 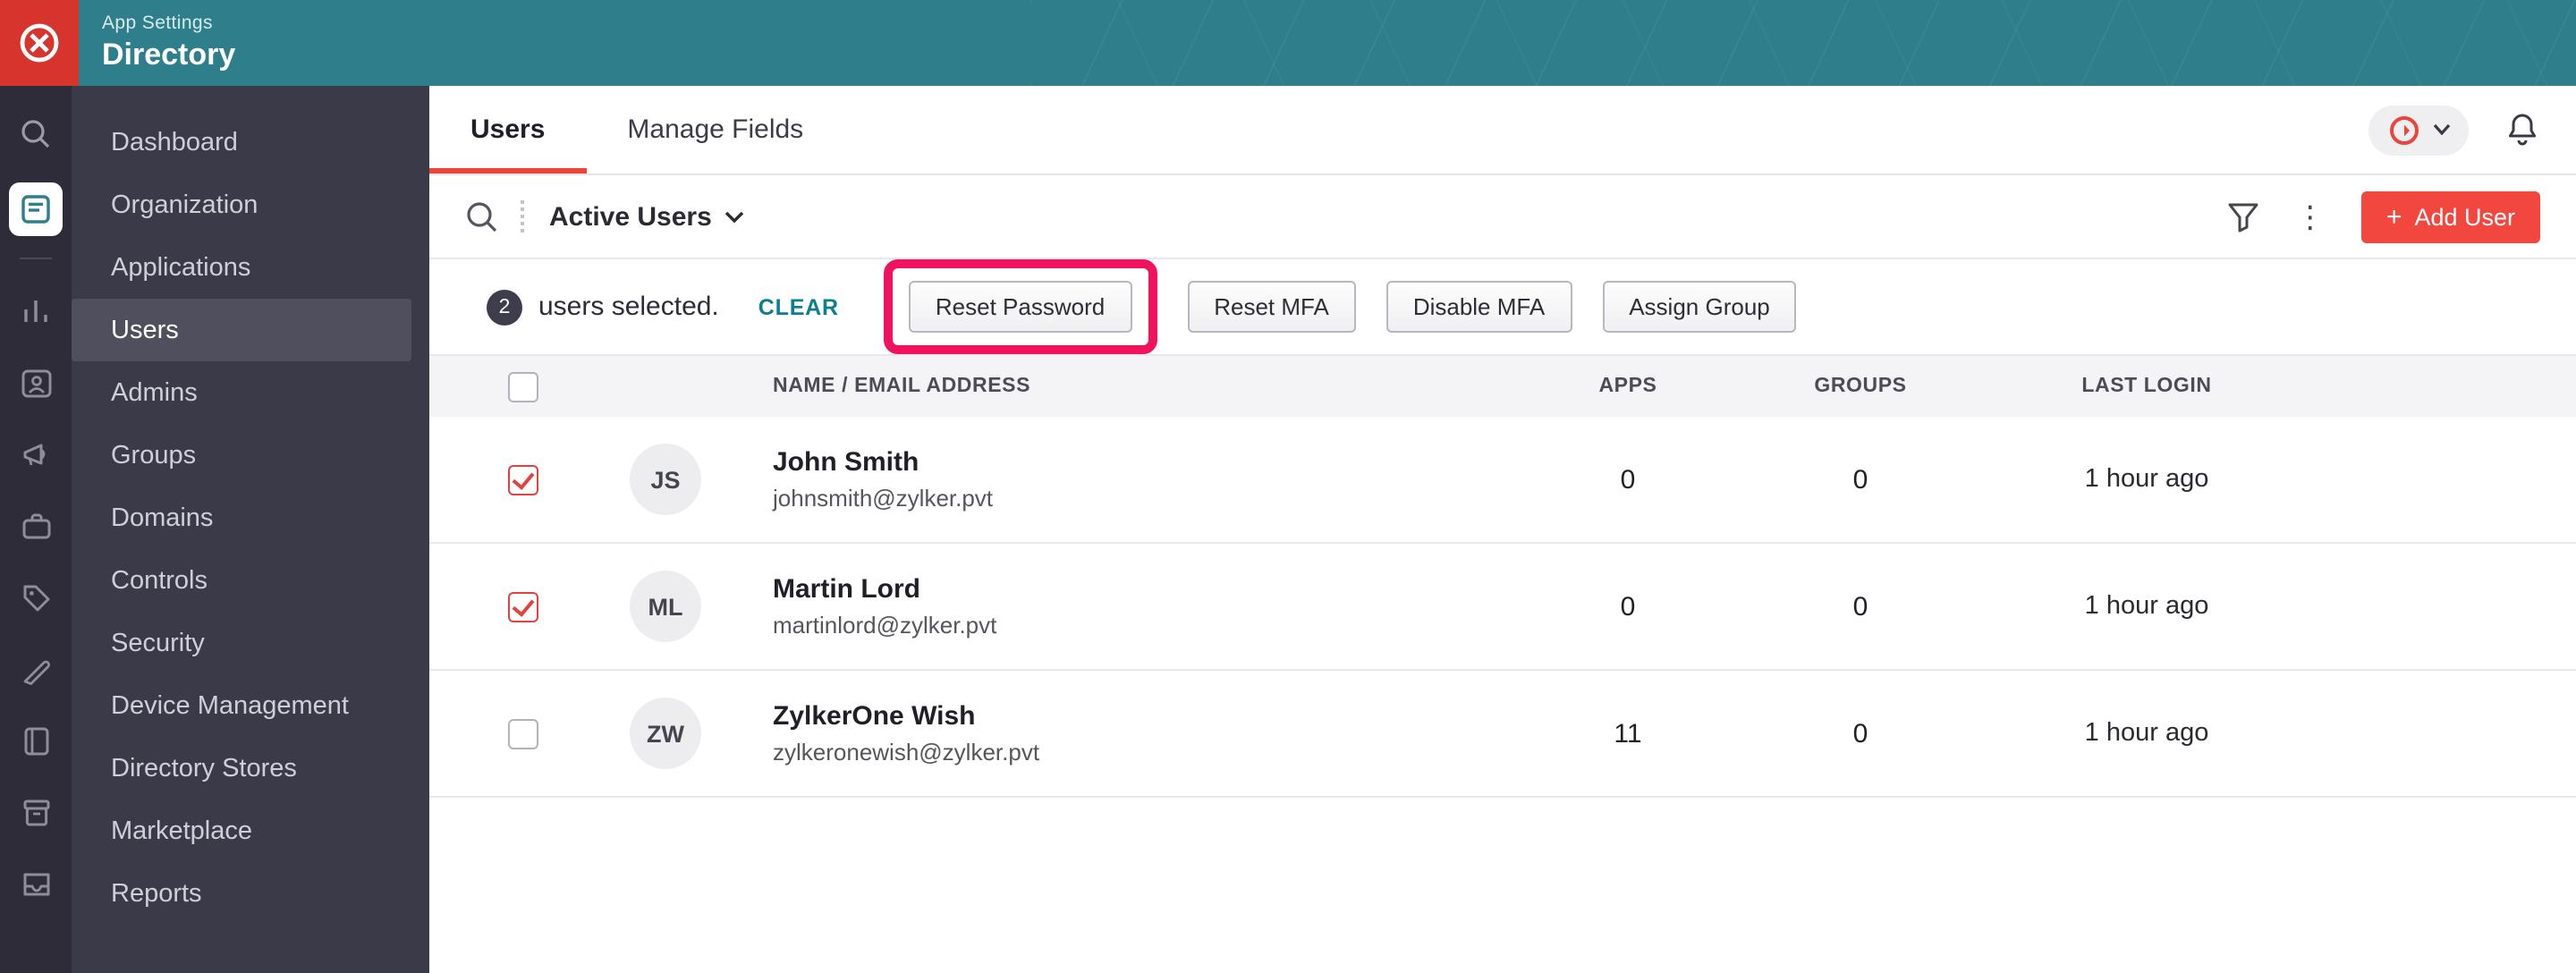 What do you see at coordinates (2393, 216) in the screenshot?
I see `plus-icon: +` at bounding box center [2393, 216].